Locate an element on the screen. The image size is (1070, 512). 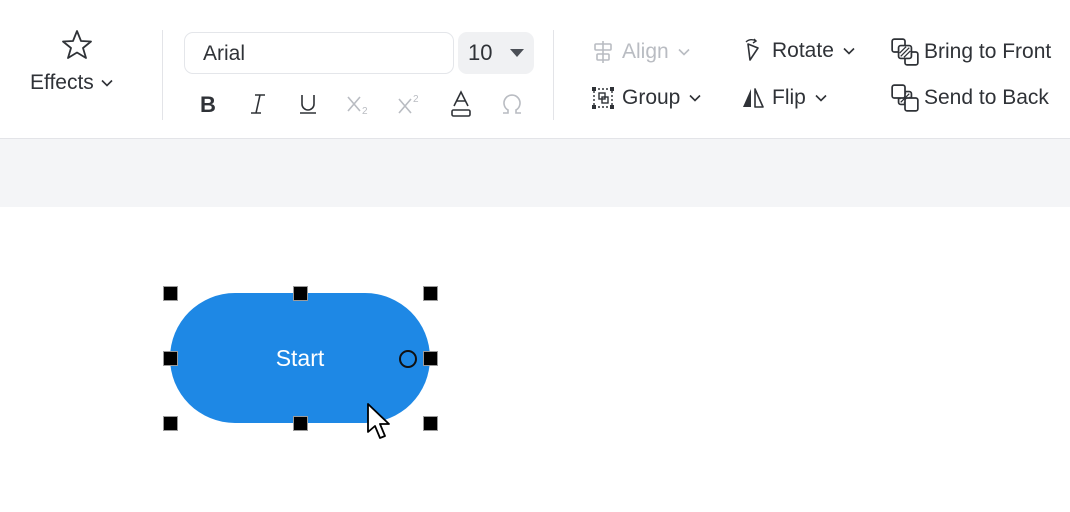
rotate-icon is located at coordinates (752, 49).